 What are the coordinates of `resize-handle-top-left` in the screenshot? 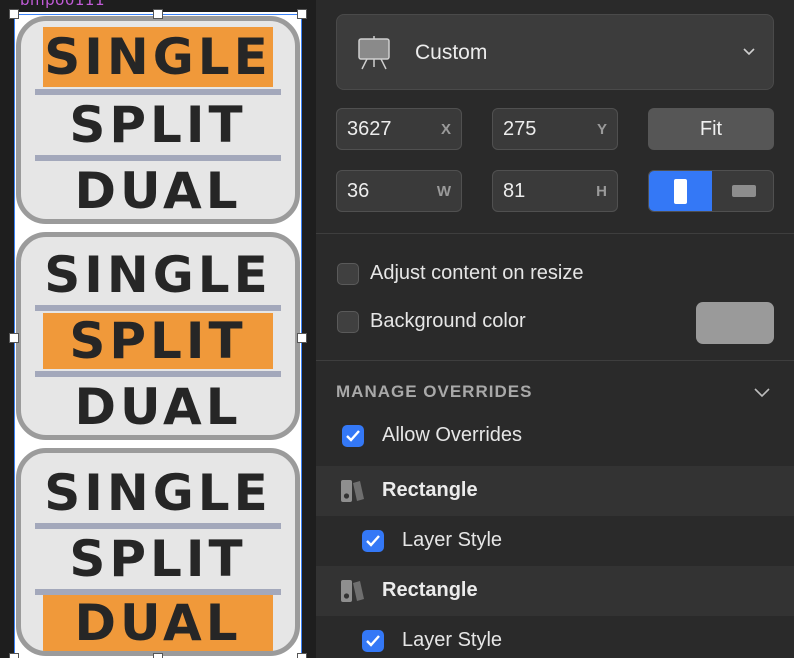 It's located at (14, 14).